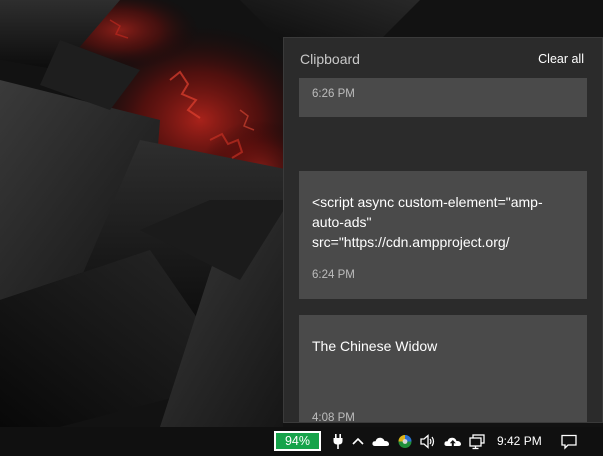  Describe the element at coordinates (358, 441) in the screenshot. I see `chevron-up-icon` at that location.